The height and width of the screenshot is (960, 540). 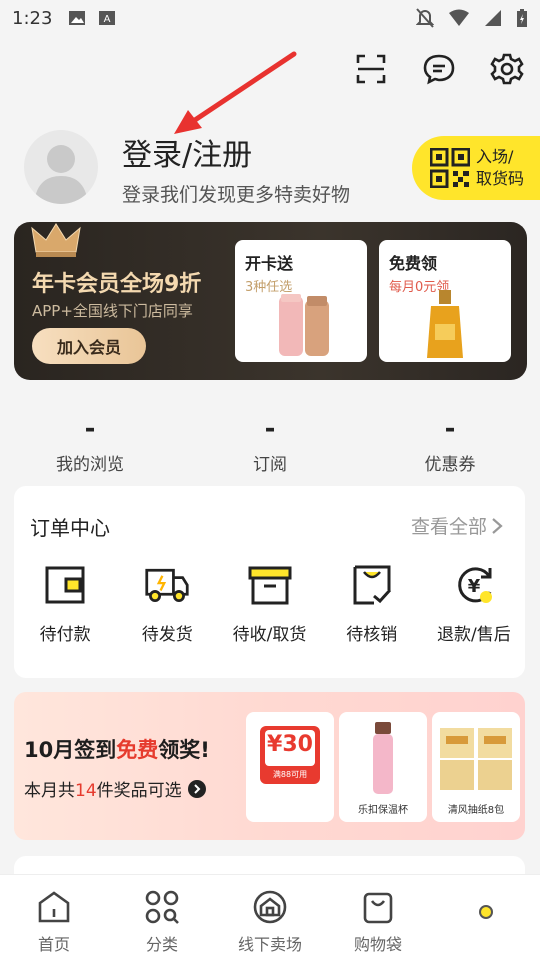 I want to click on message-icon, so click(x=439, y=69).